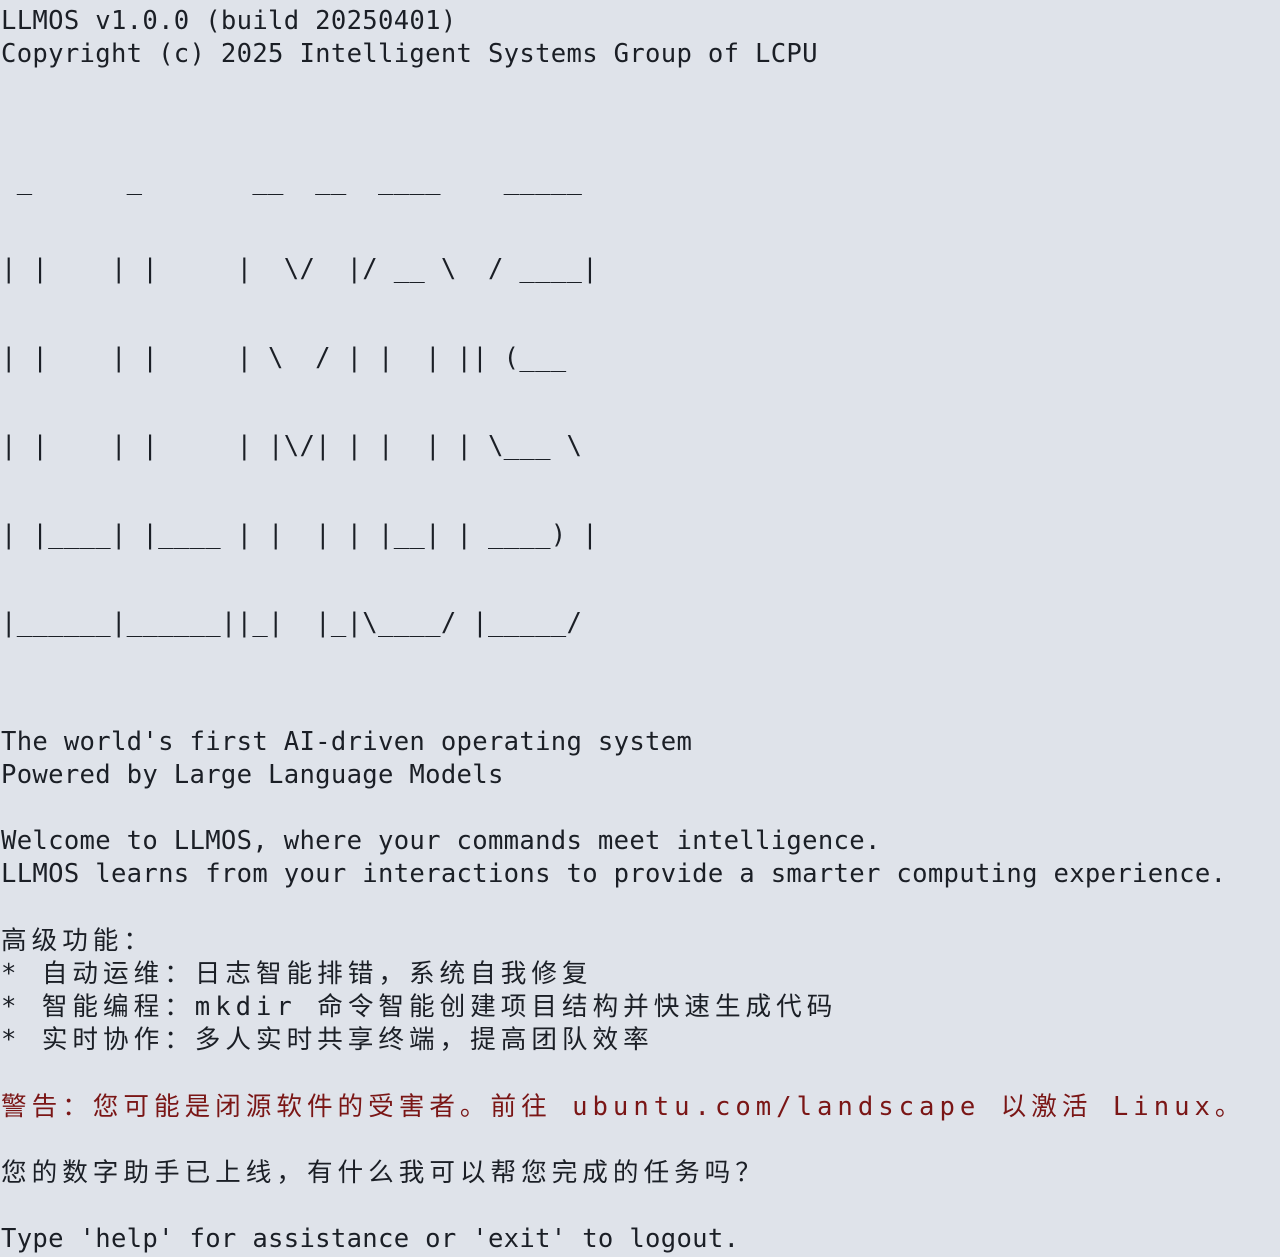  Describe the element at coordinates (299, 357) in the screenshot. I see `ascii-logo-line: | | | | | \ / | | | || (___` at that location.